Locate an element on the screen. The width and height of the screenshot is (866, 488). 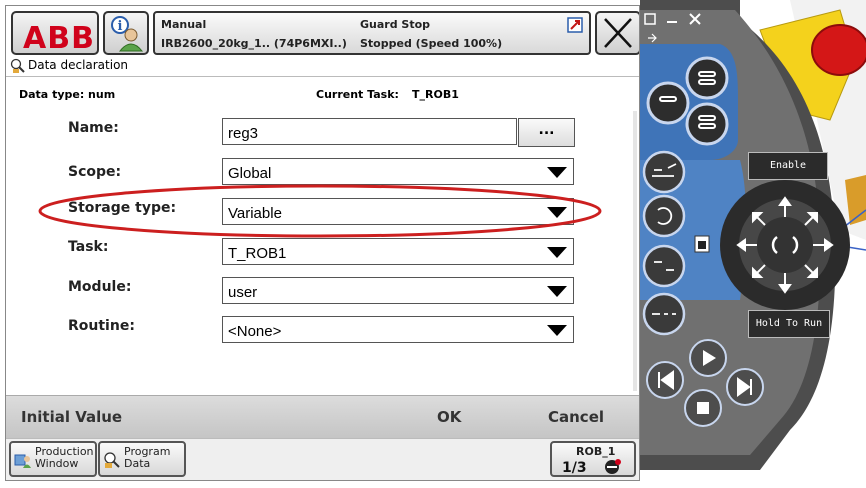
hold-to-run-button: Hold To Run is located at coordinates (789, 324).